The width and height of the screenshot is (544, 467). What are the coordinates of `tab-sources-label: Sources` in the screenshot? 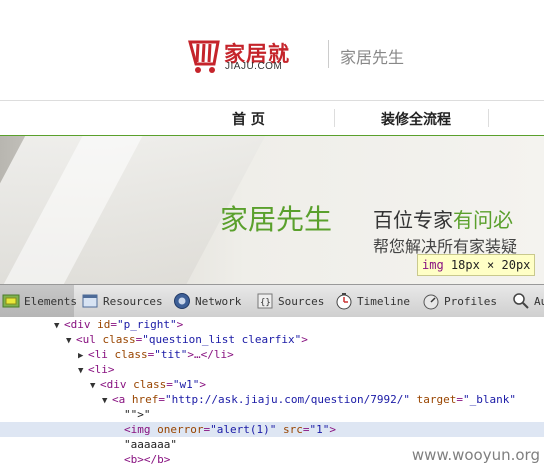 It's located at (301, 301).